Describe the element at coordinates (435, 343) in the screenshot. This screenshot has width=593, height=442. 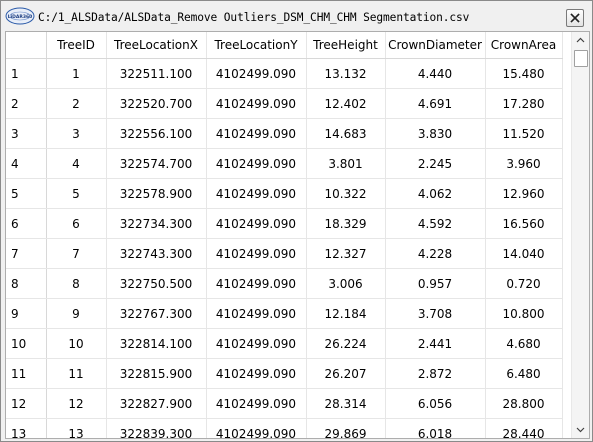
I see `cell-crowndiameter: 2.441` at that location.